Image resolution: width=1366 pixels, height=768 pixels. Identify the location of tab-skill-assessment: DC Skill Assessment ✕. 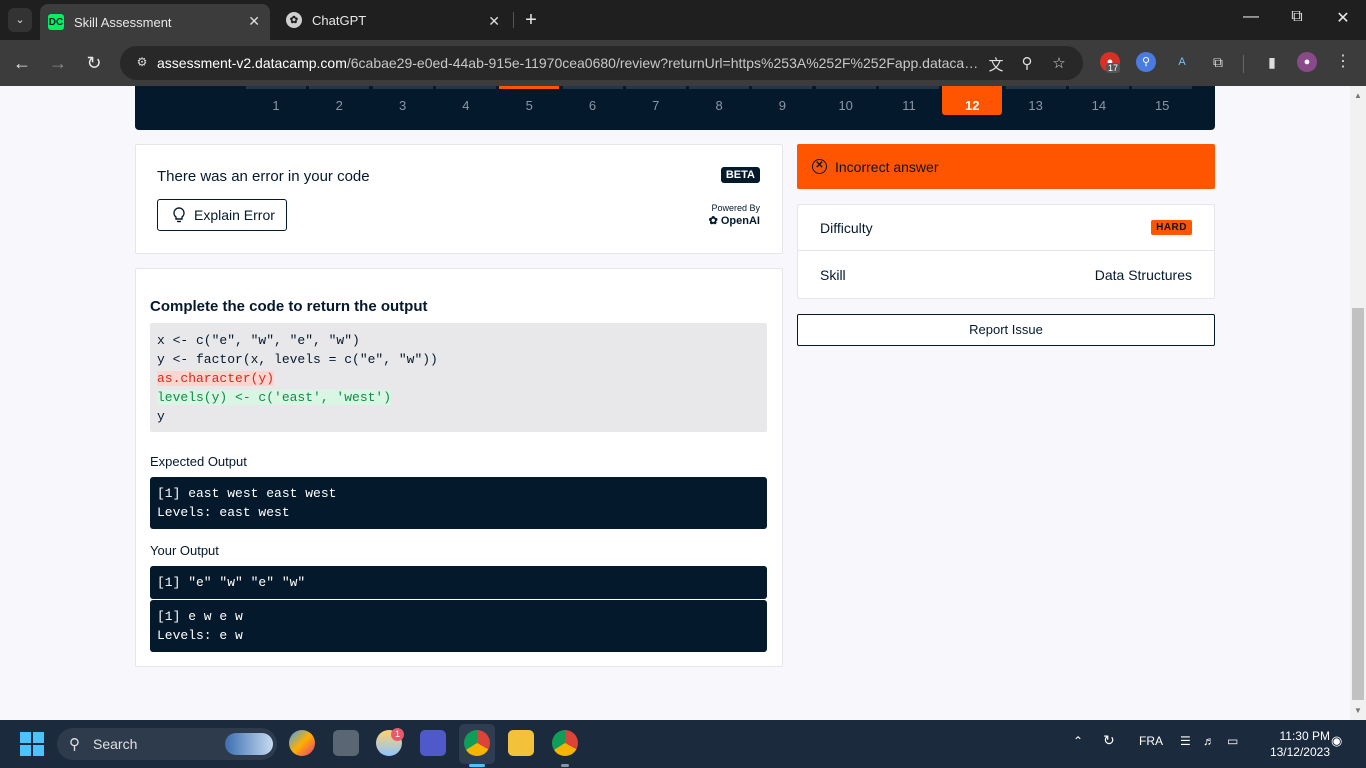
(155, 22).